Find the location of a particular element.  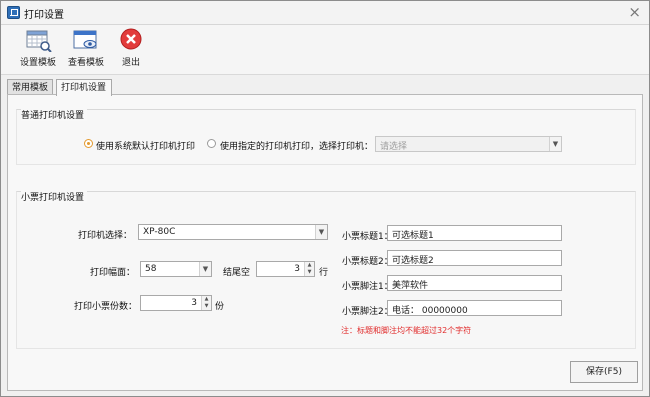

copies-unit: 份 is located at coordinates (220, 307).